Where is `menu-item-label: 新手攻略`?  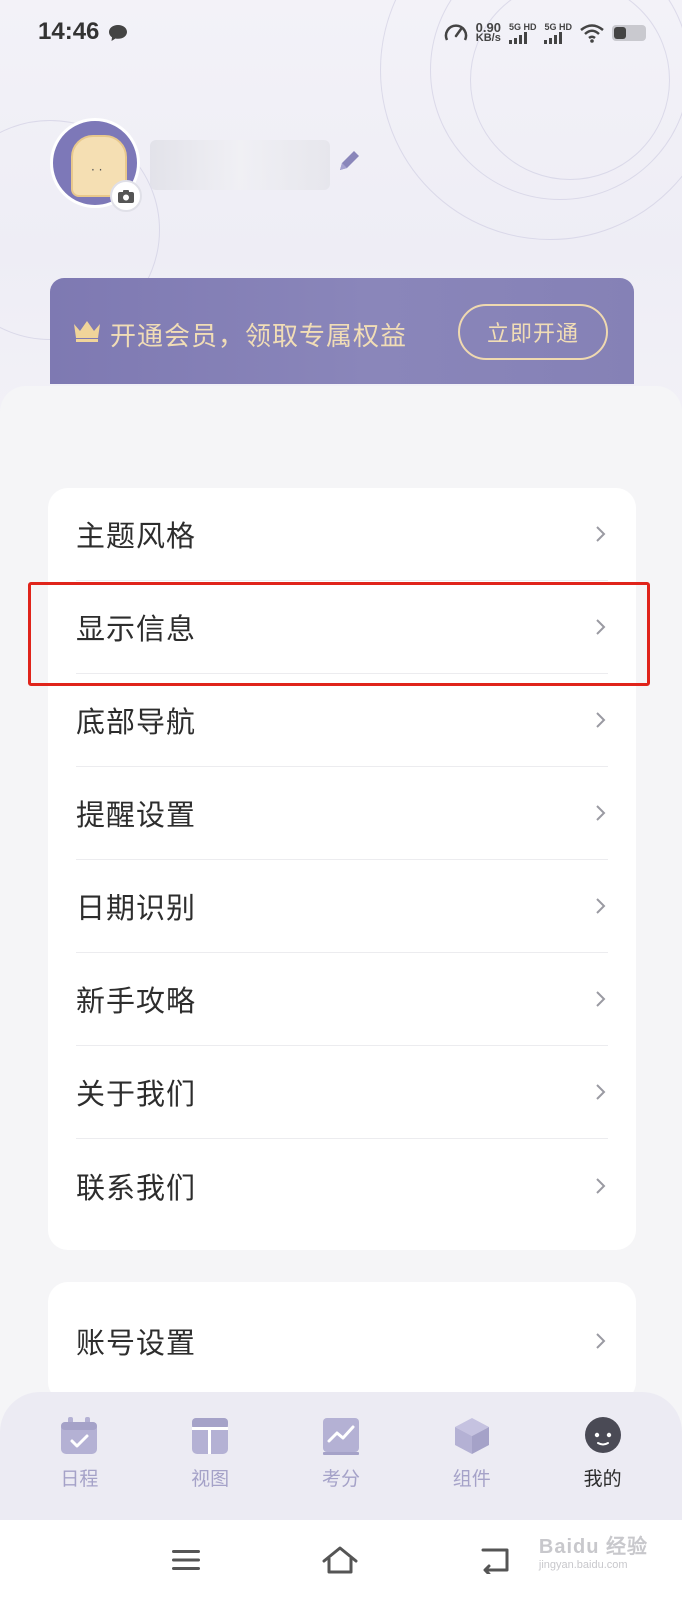
menu-item-label: 新手攻略 is located at coordinates (136, 1001).